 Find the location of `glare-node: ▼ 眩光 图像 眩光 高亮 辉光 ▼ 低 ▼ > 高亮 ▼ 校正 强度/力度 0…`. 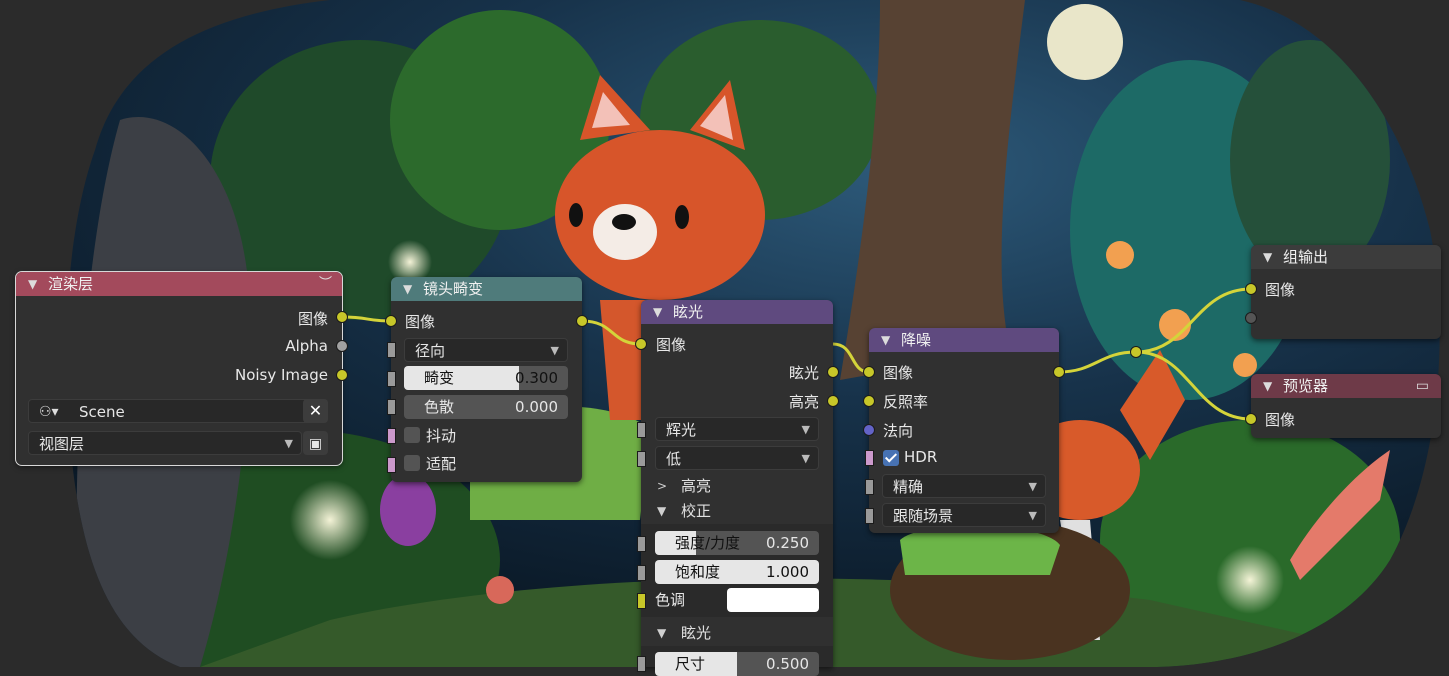

glare-node: ▼ 眩光 图像 眩光 高亮 辉光 ▼ 低 ▼ > 高亮 ▼ 校正 强度/力度 0… is located at coordinates (737, 488).